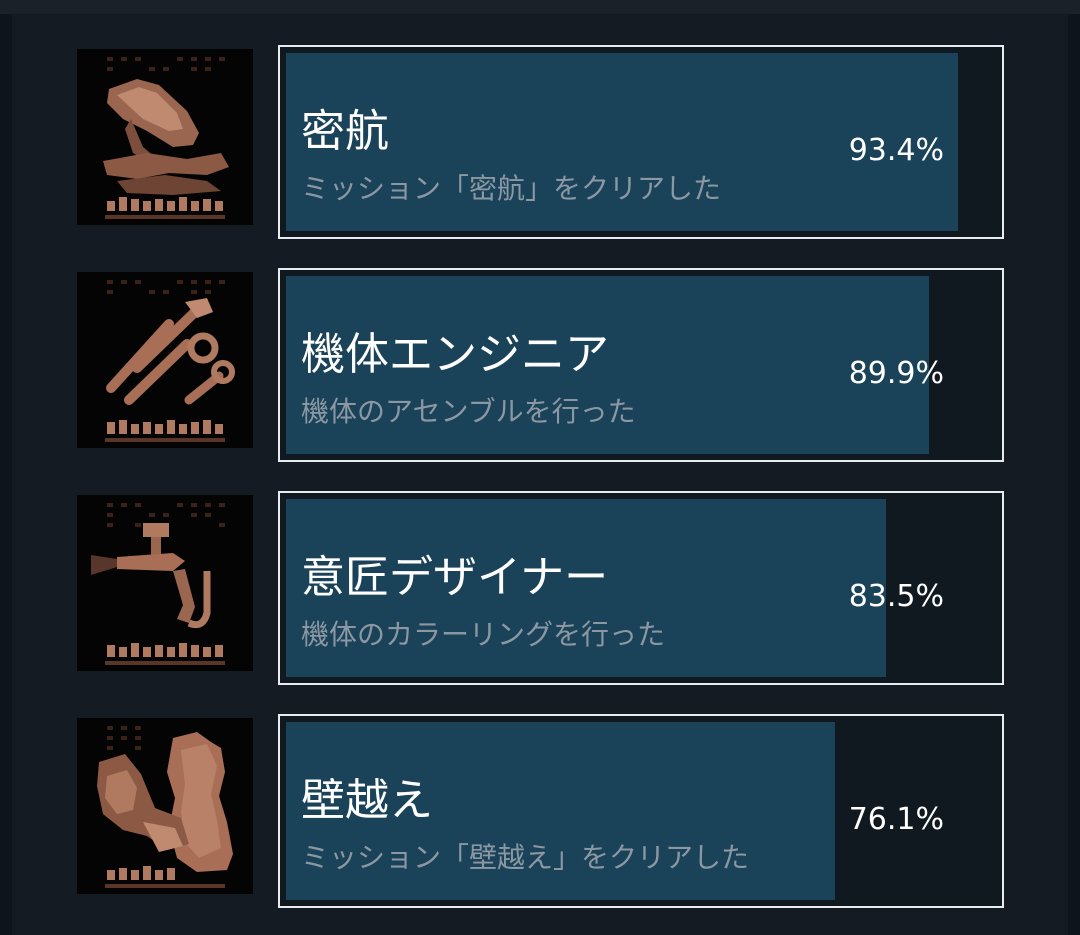 This screenshot has height=935, width=1080. What do you see at coordinates (511, 188) in the screenshot?
I see `achievement-description: ミッション「密航」をクリアした` at bounding box center [511, 188].